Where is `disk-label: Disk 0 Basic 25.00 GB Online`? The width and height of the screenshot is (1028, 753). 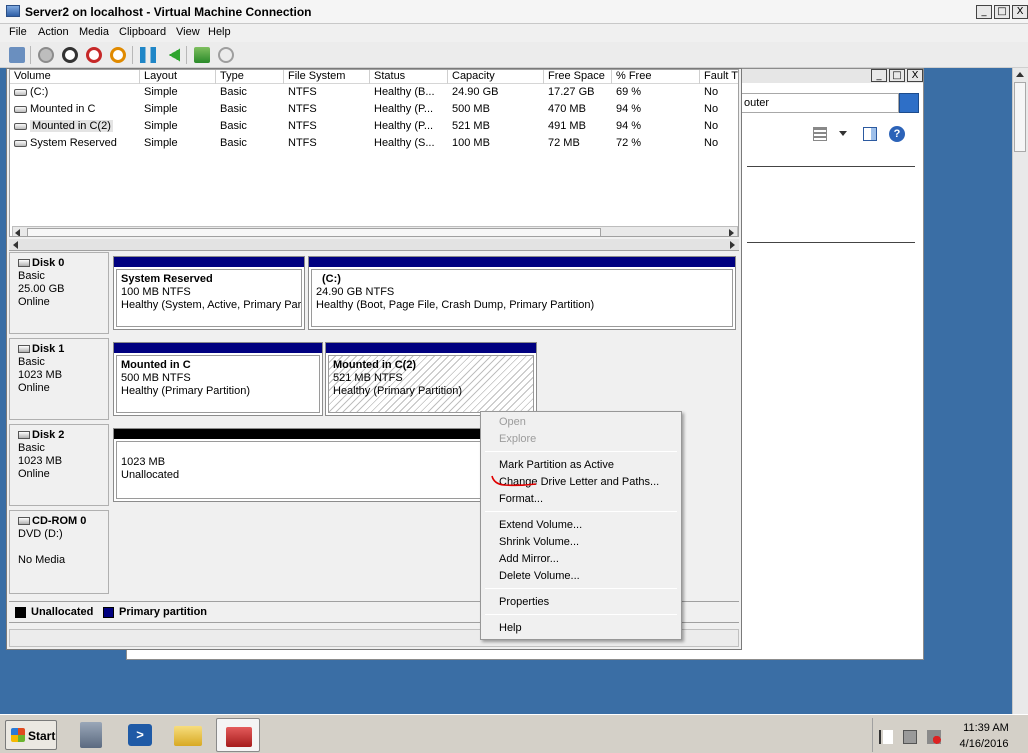
disk-label: Disk 0 Basic 25.00 GB Online is located at coordinates (59, 293).